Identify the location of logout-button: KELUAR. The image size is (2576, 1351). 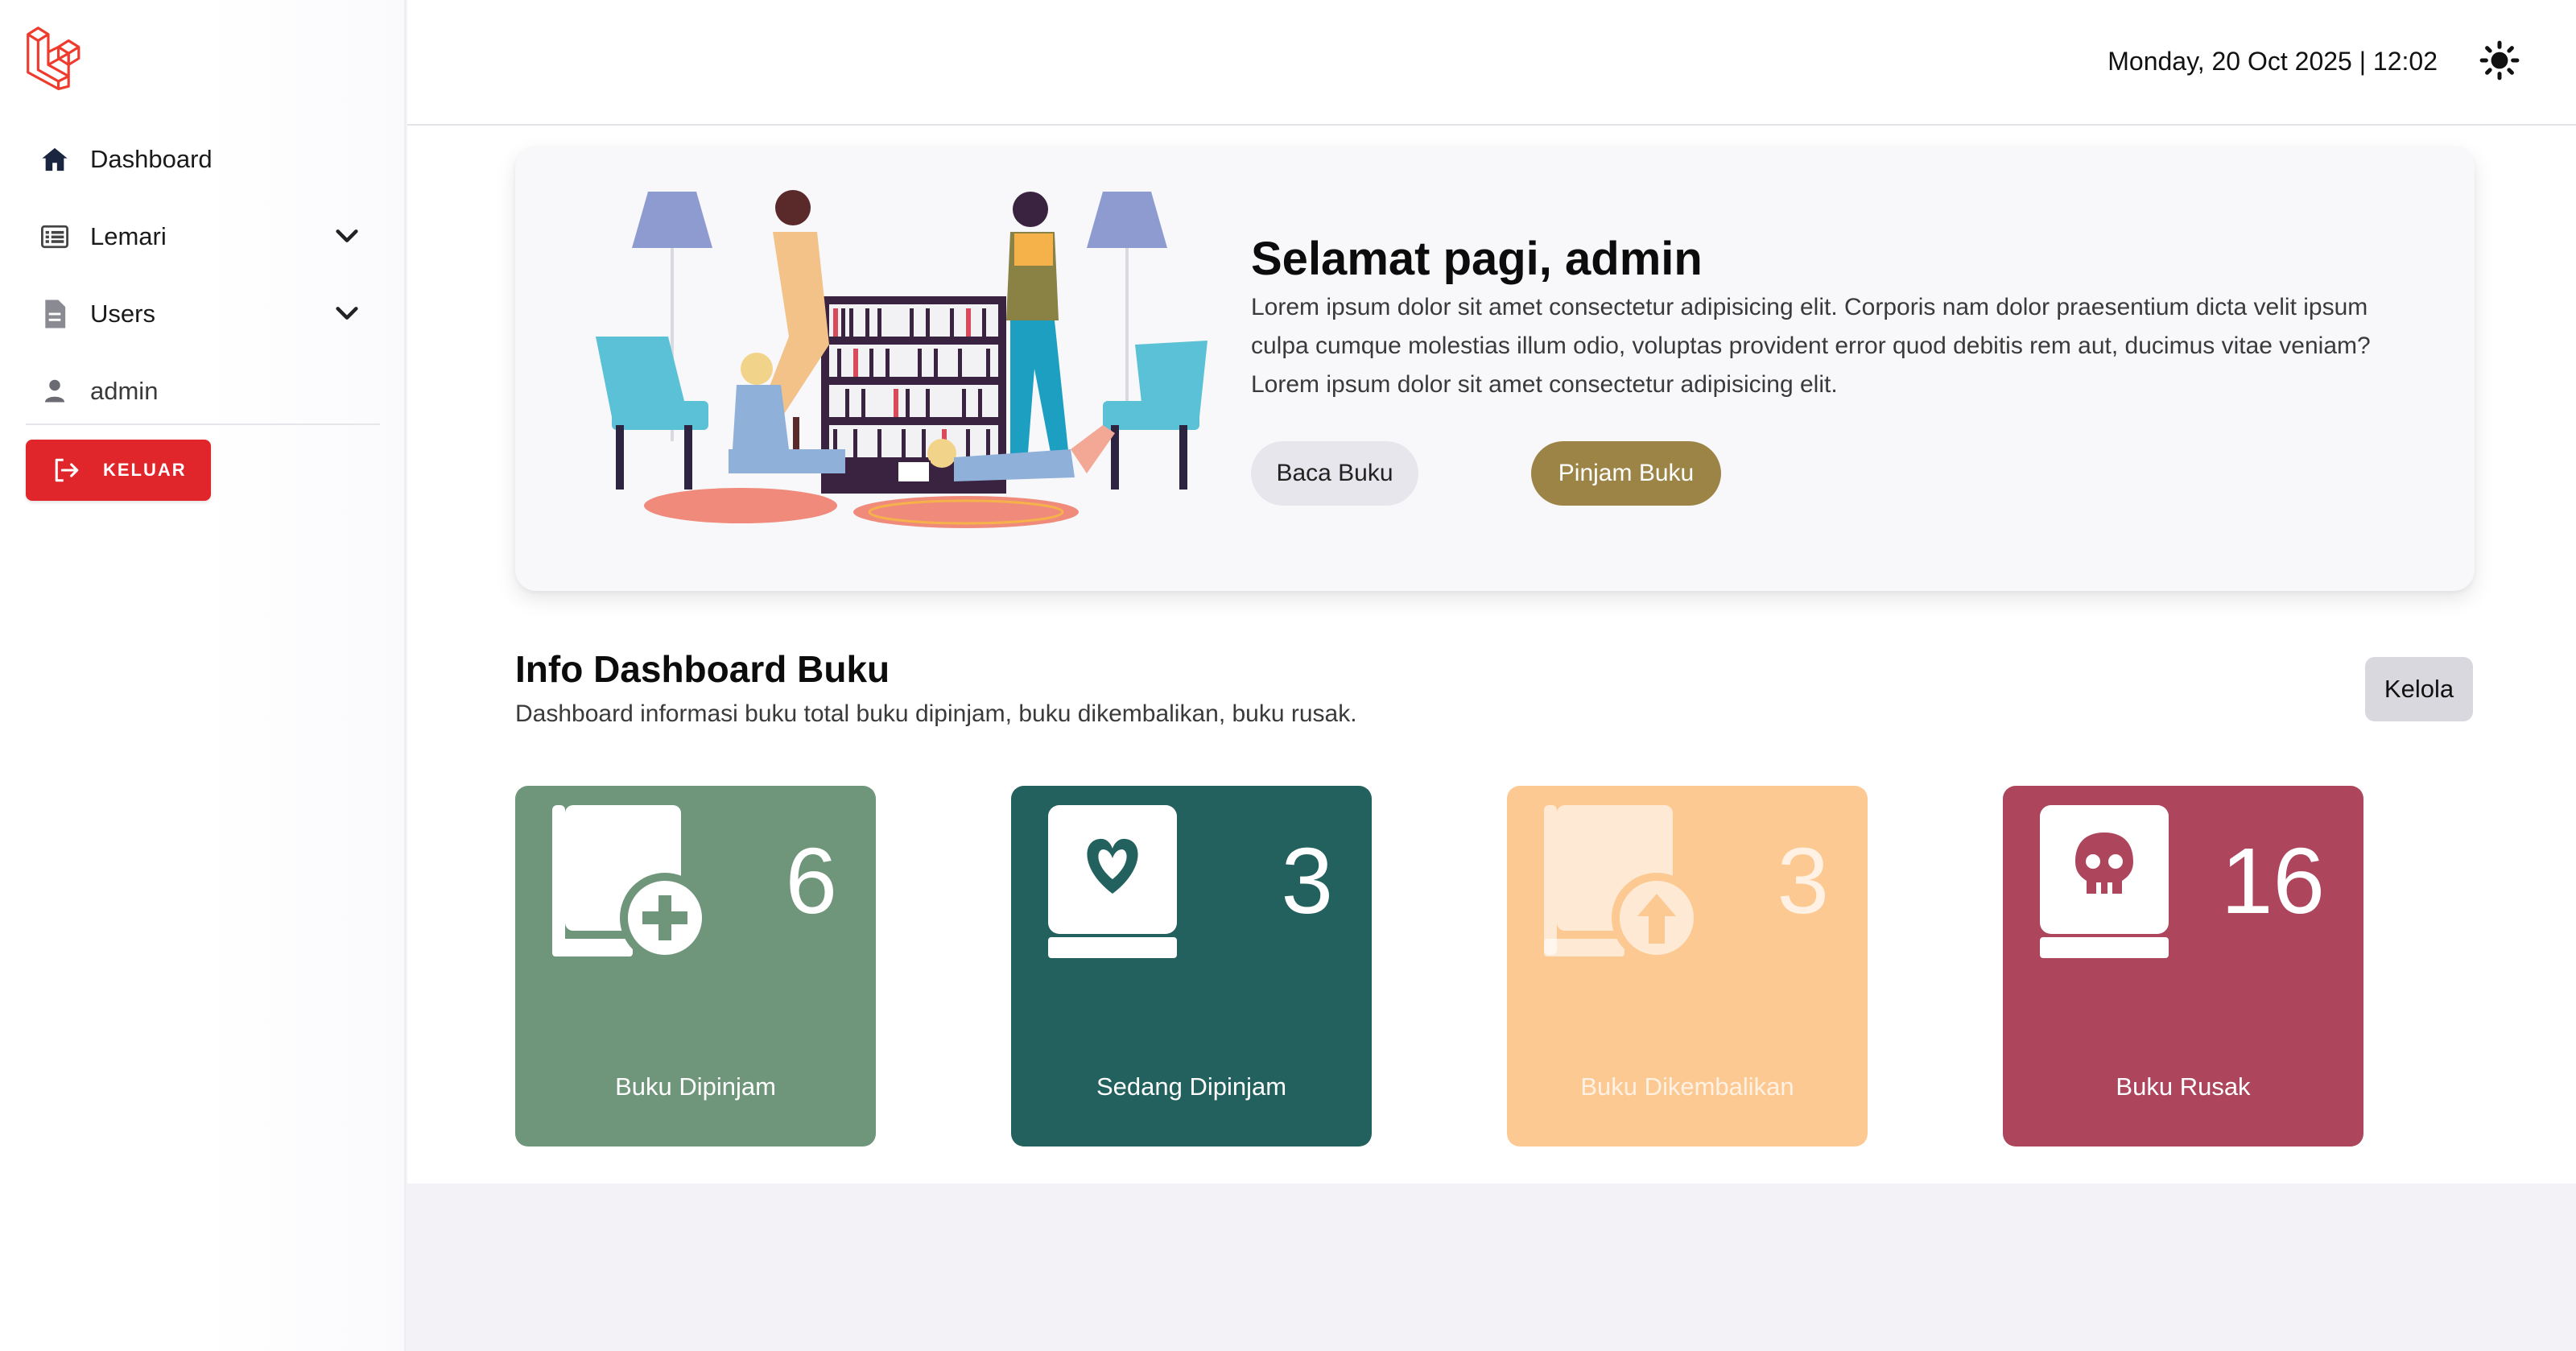
(118, 470).